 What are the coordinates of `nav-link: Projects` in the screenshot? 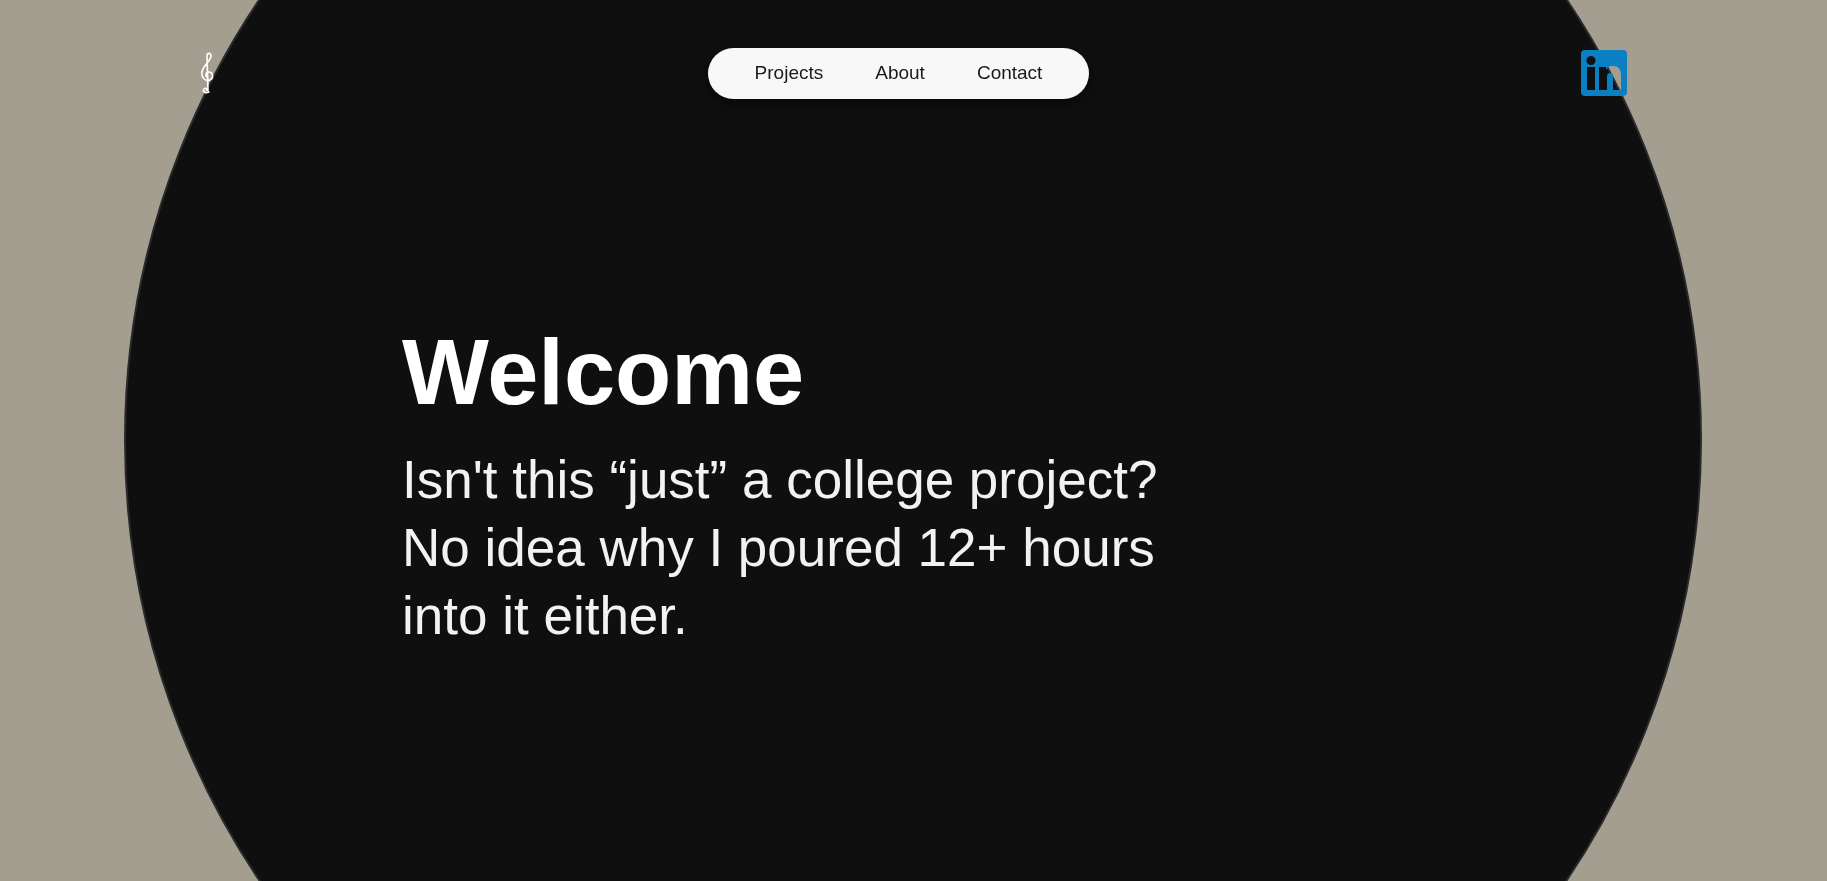 It's located at (789, 73).